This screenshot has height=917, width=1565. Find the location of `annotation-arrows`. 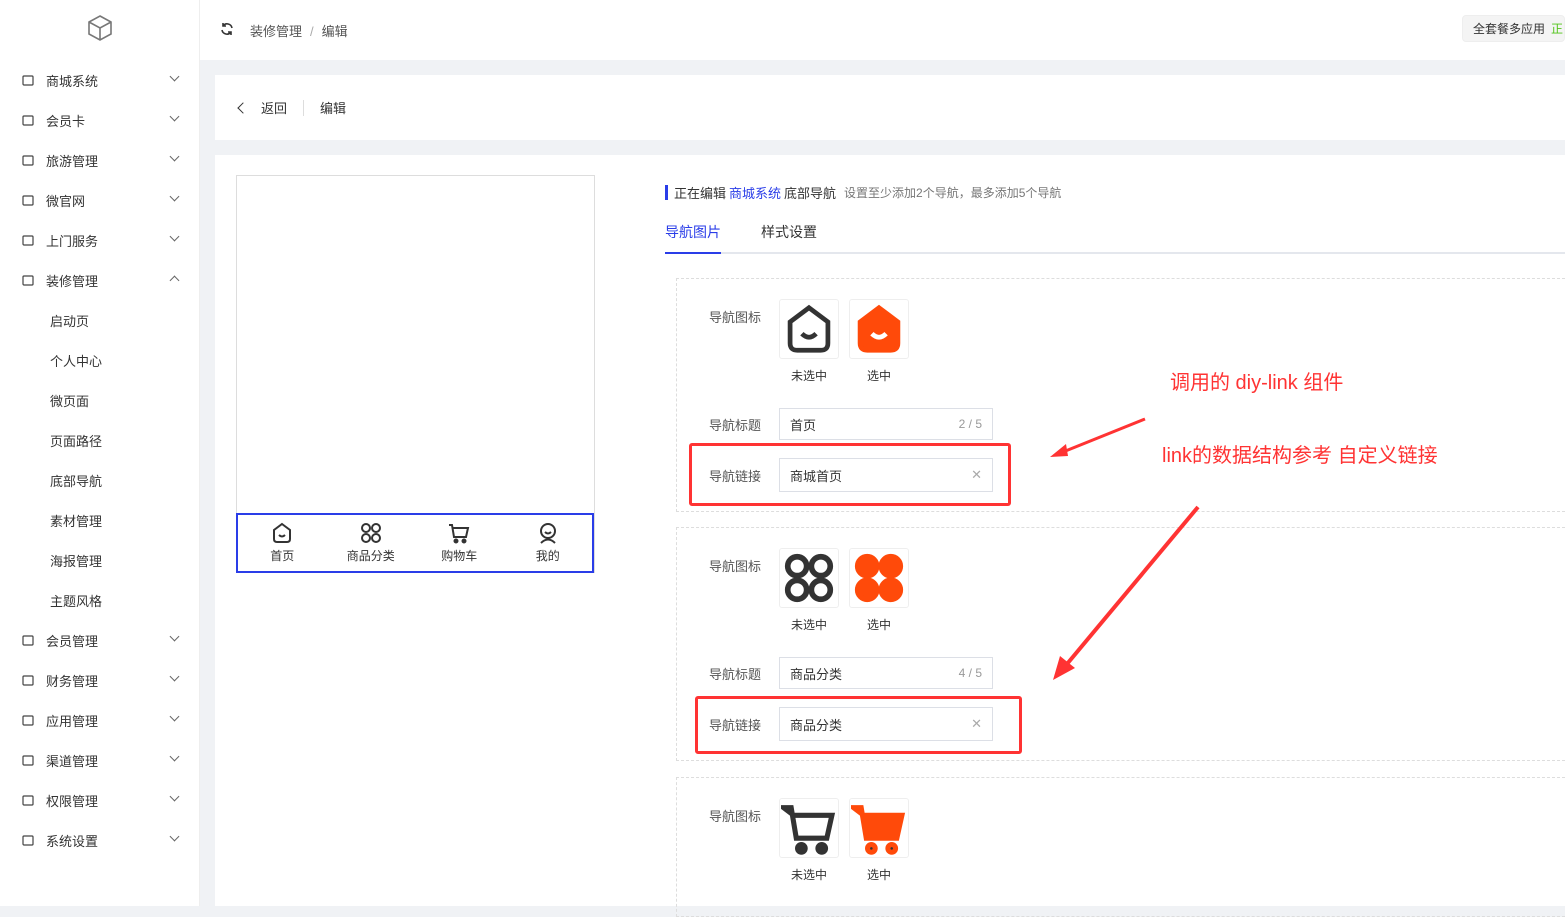

annotation-arrows is located at coordinates (1125, 548).